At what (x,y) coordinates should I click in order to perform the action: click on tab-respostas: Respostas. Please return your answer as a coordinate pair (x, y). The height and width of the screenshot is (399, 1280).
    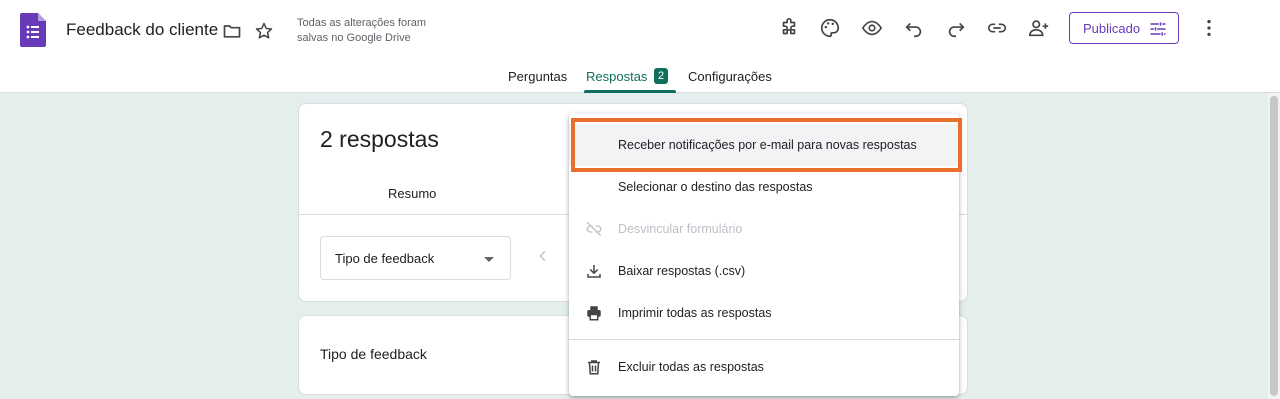
    Looking at the image, I should click on (616, 76).